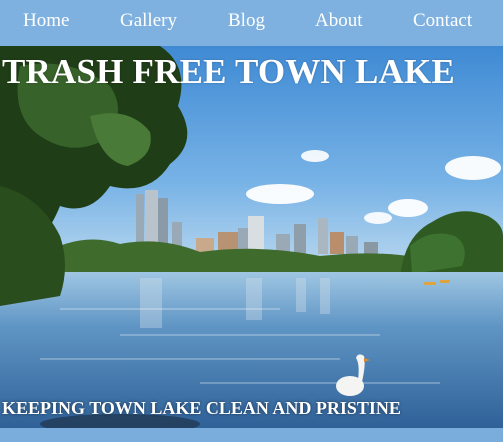 Image resolution: width=503 pixels, height=442 pixels. What do you see at coordinates (148, 21) in the screenshot?
I see `nav-link-gallery: Gallery` at bounding box center [148, 21].